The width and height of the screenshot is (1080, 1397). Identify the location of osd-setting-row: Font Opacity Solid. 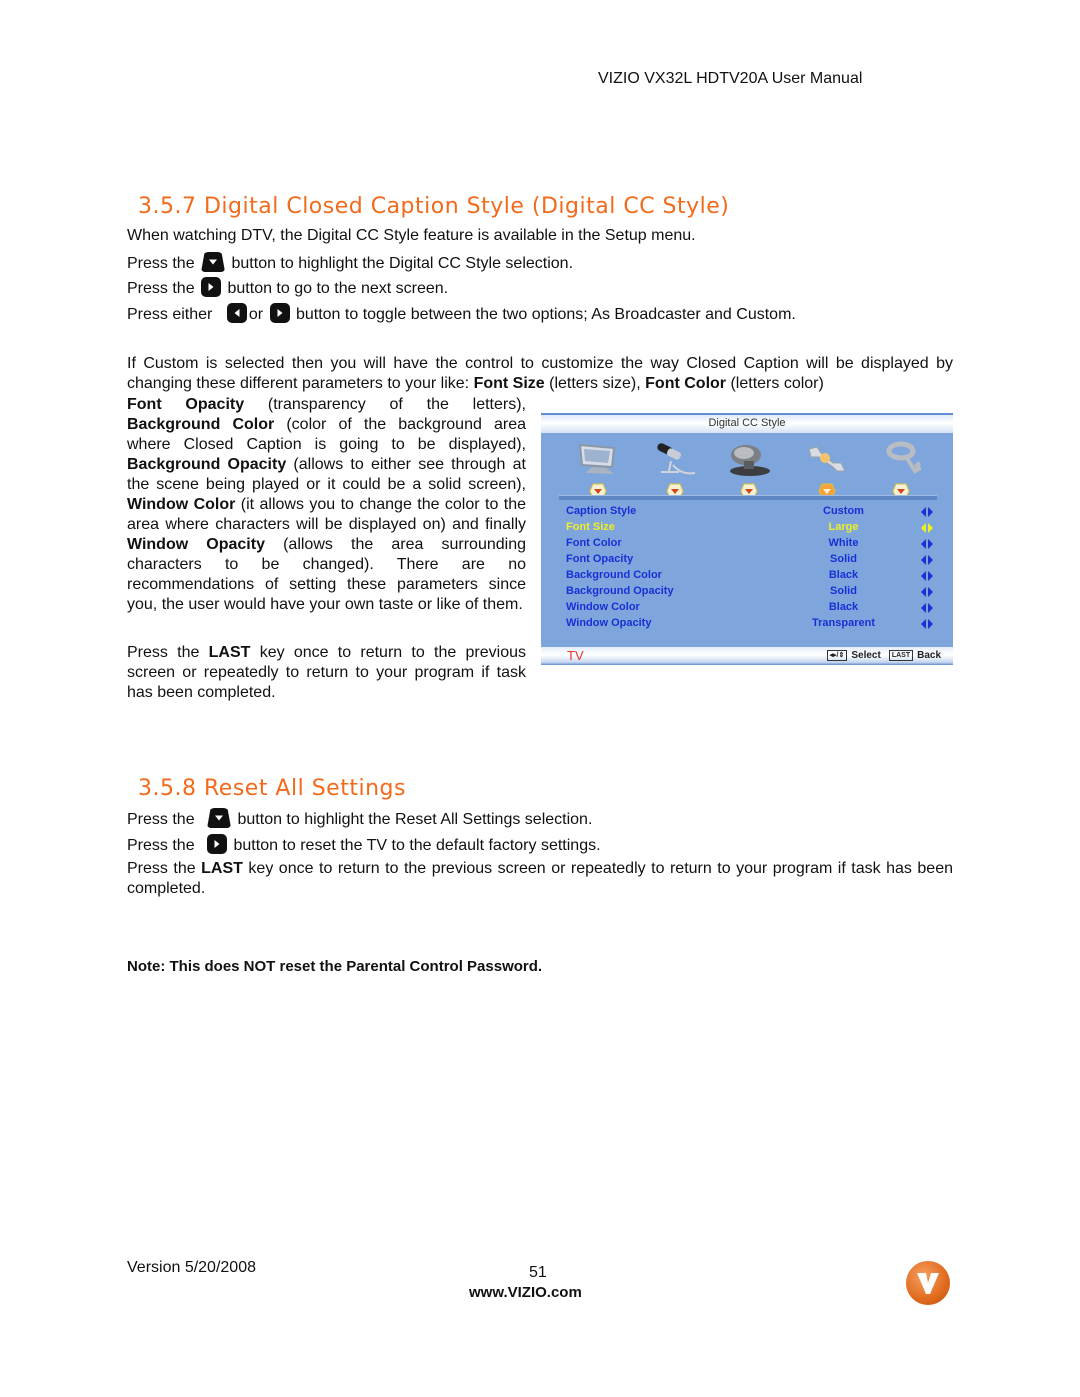
(753, 561).